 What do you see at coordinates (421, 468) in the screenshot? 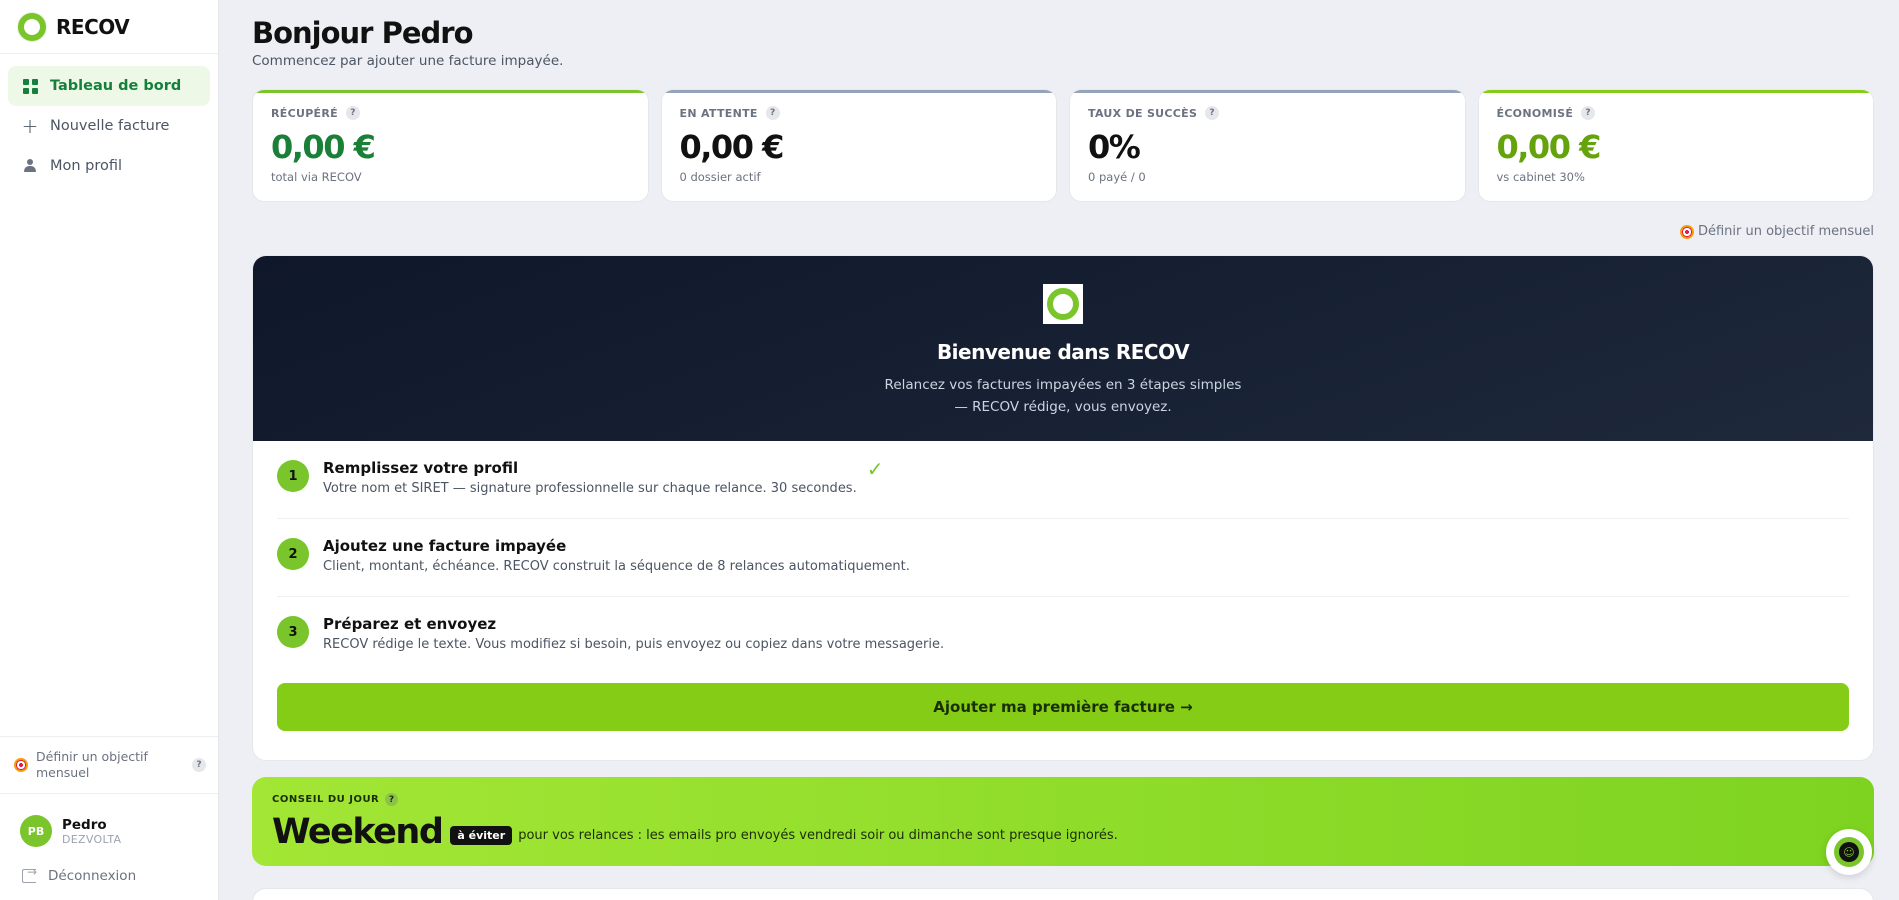
I see `step-title: Remplissez votre profil` at bounding box center [421, 468].